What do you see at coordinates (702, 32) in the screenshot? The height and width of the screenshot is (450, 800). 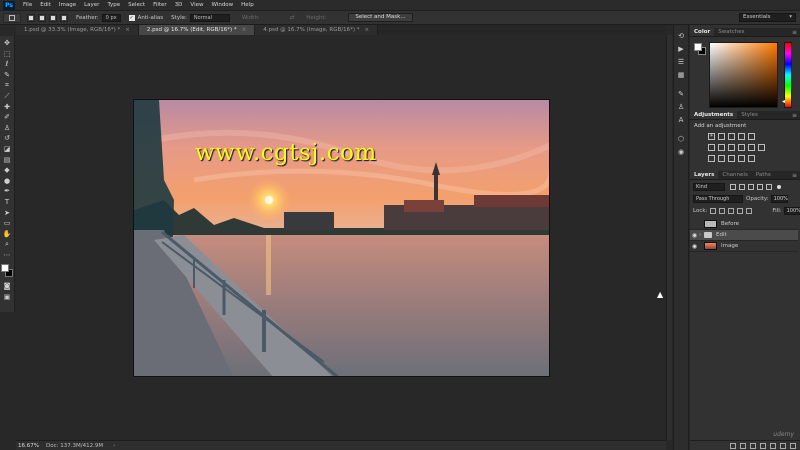 I see `tab-color: Color` at bounding box center [702, 32].